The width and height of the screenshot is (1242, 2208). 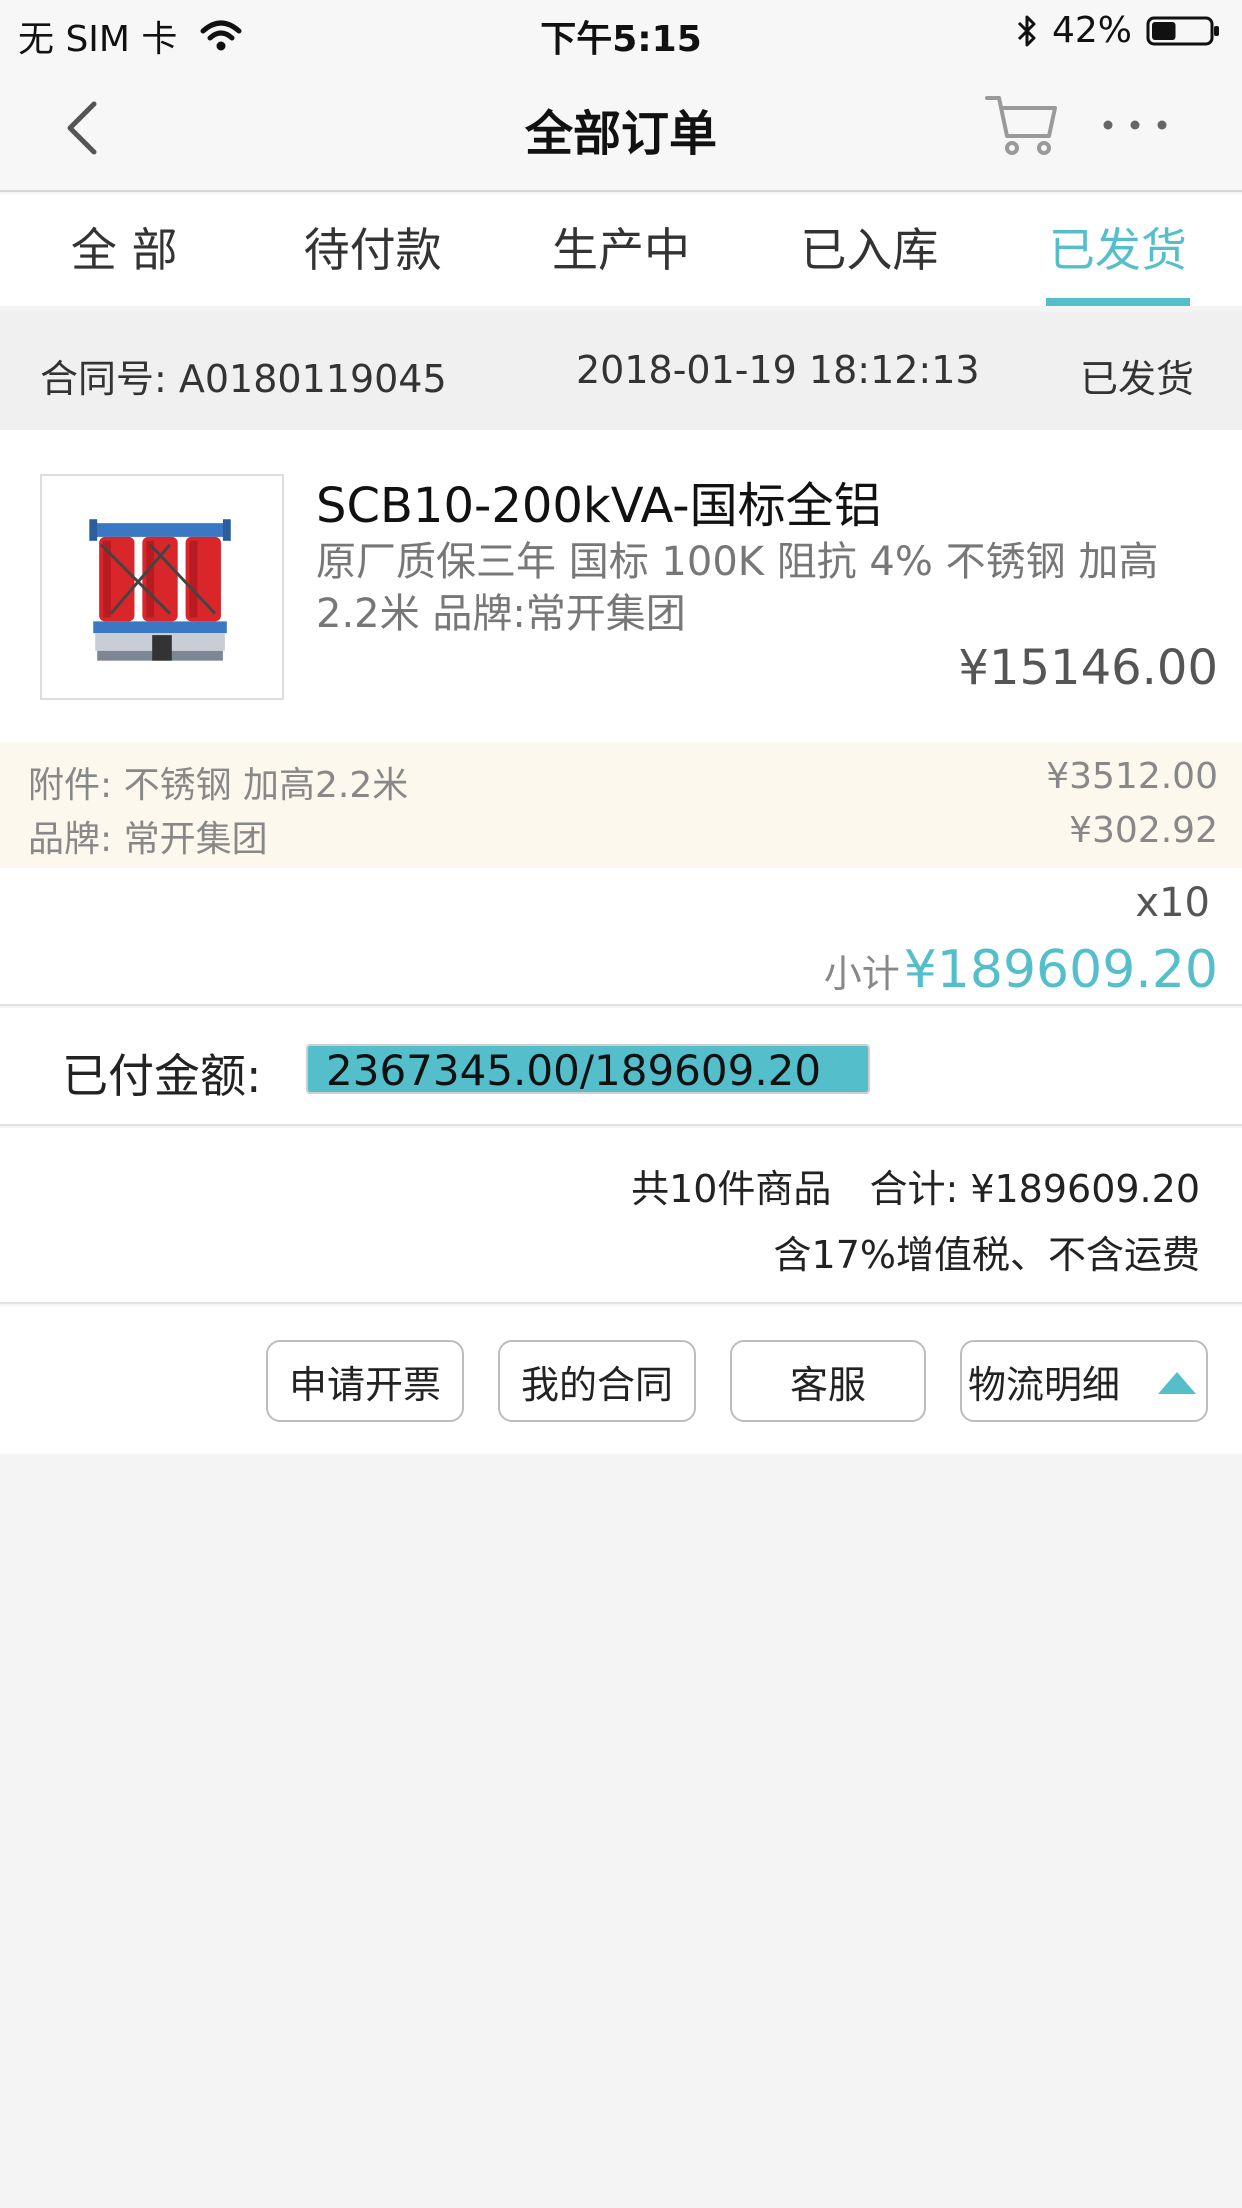 I want to click on logistics-label: 物流明细, so click(x=1044, y=1384).